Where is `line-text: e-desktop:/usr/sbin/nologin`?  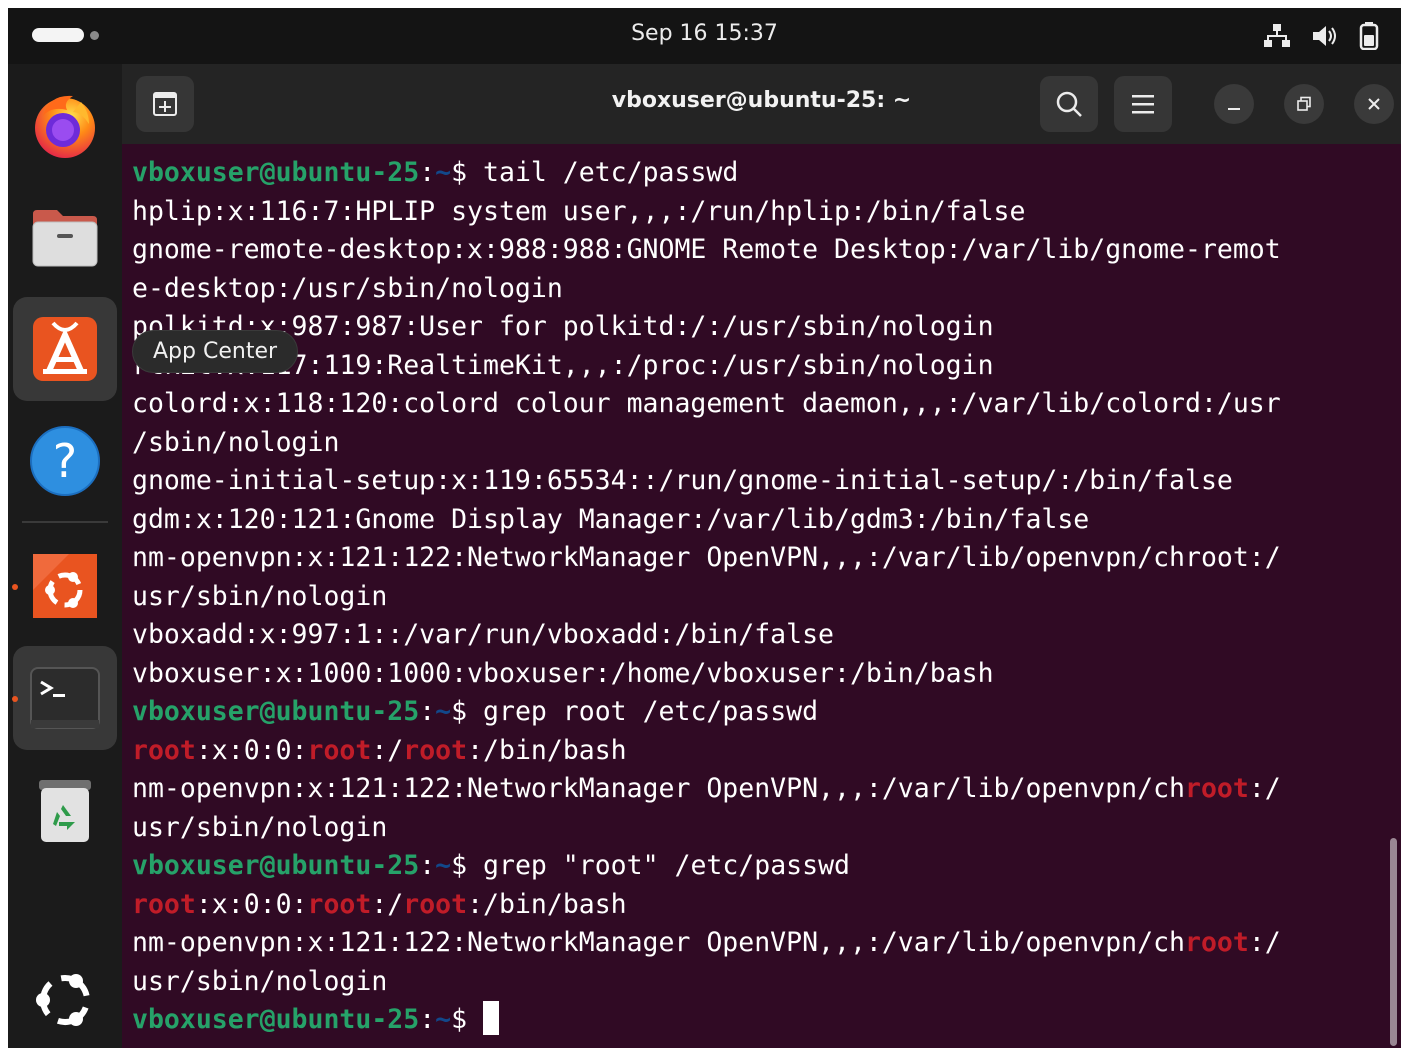
line-text: e-desktop:/usr/sbin/nologin is located at coordinates (347, 288).